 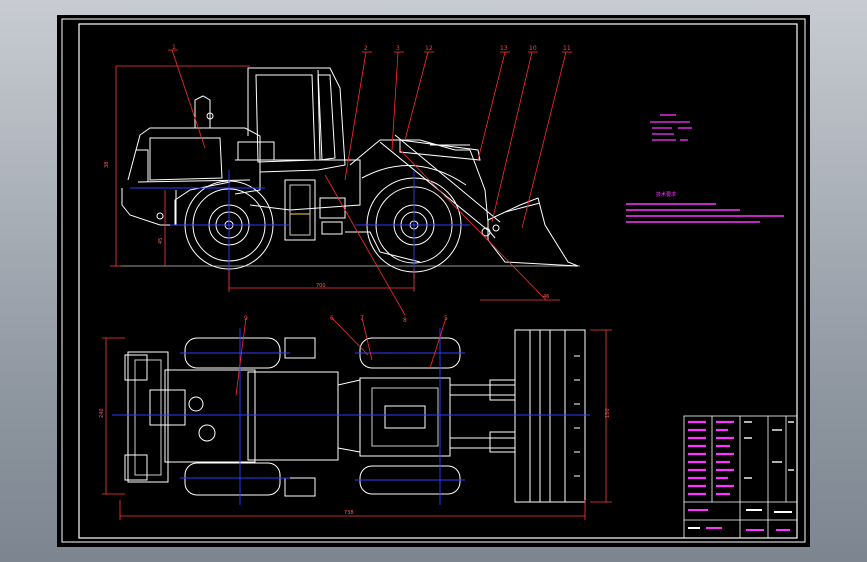 I want to click on balloon-9: 9, so click(x=246, y=318).